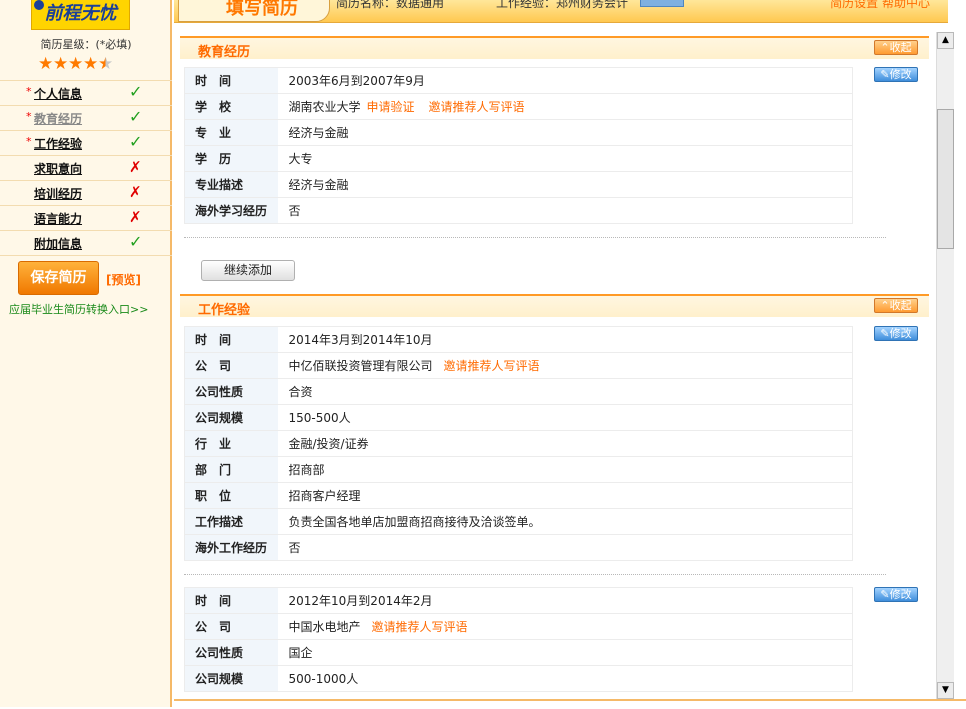 Image resolution: width=966 pixels, height=709 pixels. I want to click on field-value: 150-500人, so click(565, 417).